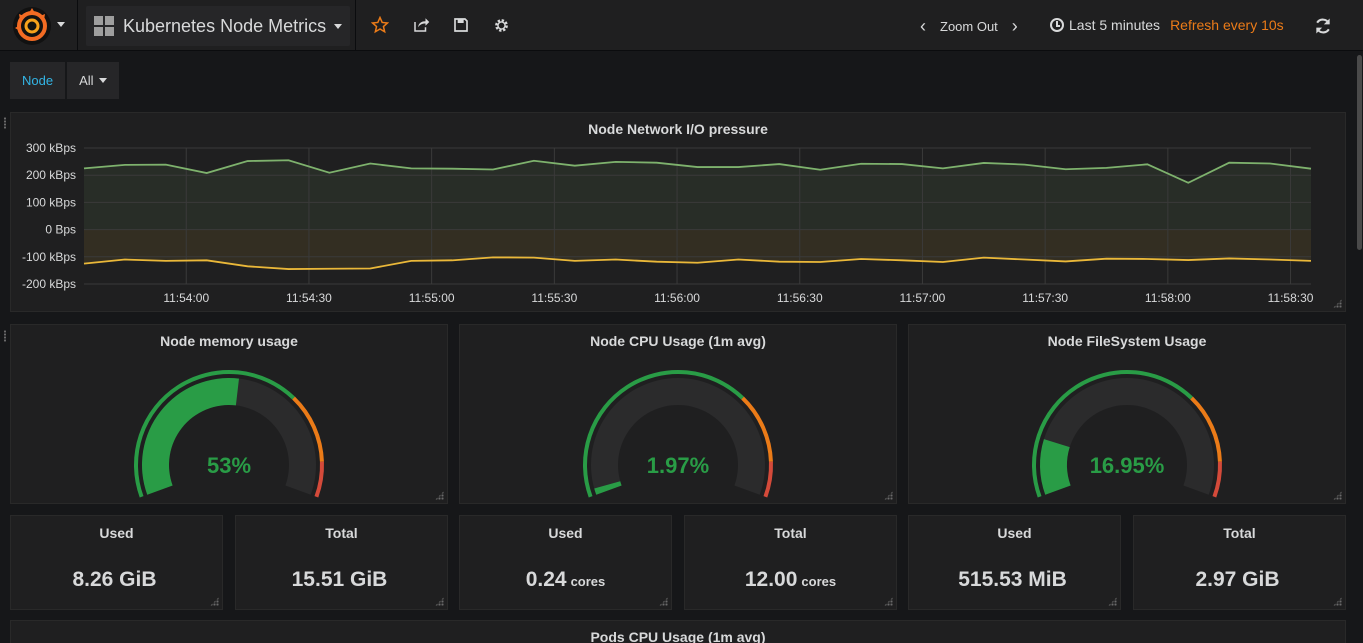 This screenshot has height=643, width=1363. Describe the element at coordinates (60, 230) in the screenshot. I see `y-tick-label: 0 Bps` at that location.